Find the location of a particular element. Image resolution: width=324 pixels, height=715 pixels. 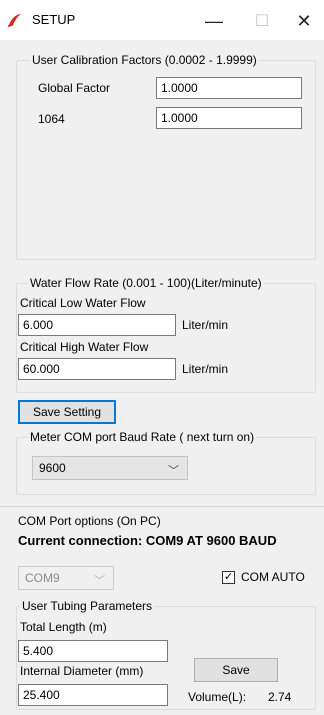

critical-low-label: Critical Low Water Flow is located at coordinates (83, 303).